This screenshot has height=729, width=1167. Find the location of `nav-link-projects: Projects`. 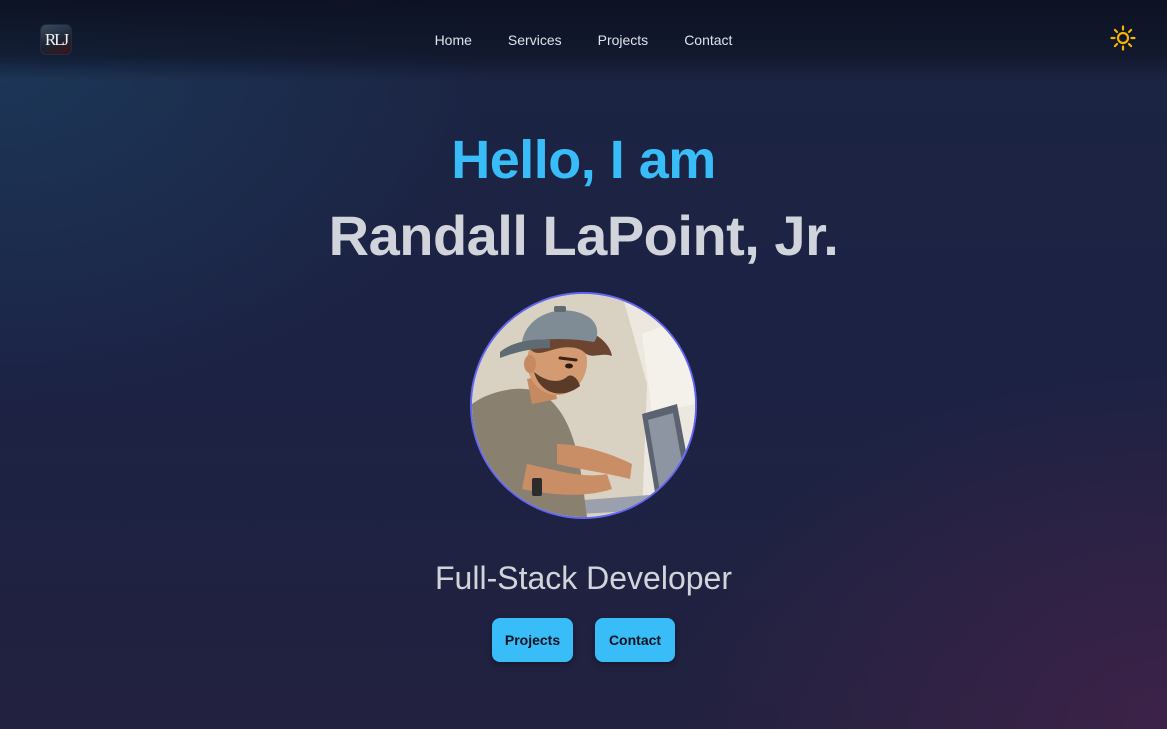

nav-link-projects: Projects is located at coordinates (623, 40).